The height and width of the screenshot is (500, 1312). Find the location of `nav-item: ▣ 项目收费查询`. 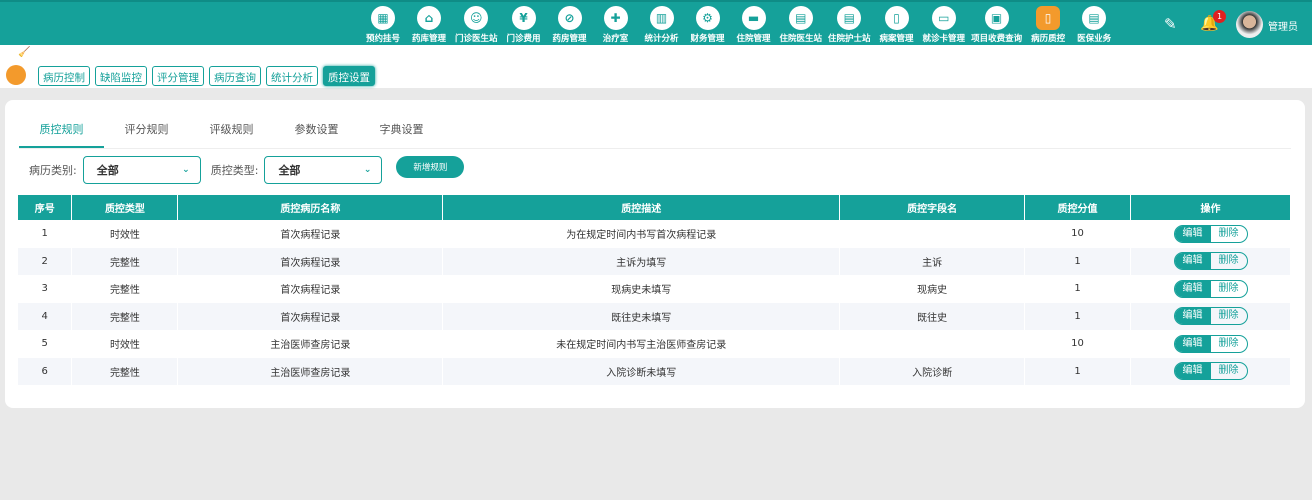

nav-item: ▣ 项目收费查询 is located at coordinates (996, 25).